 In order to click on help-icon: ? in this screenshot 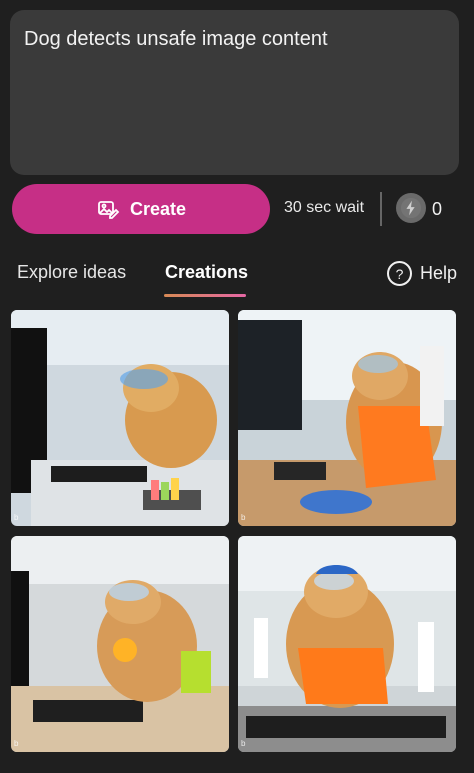, I will do `click(399, 273)`.